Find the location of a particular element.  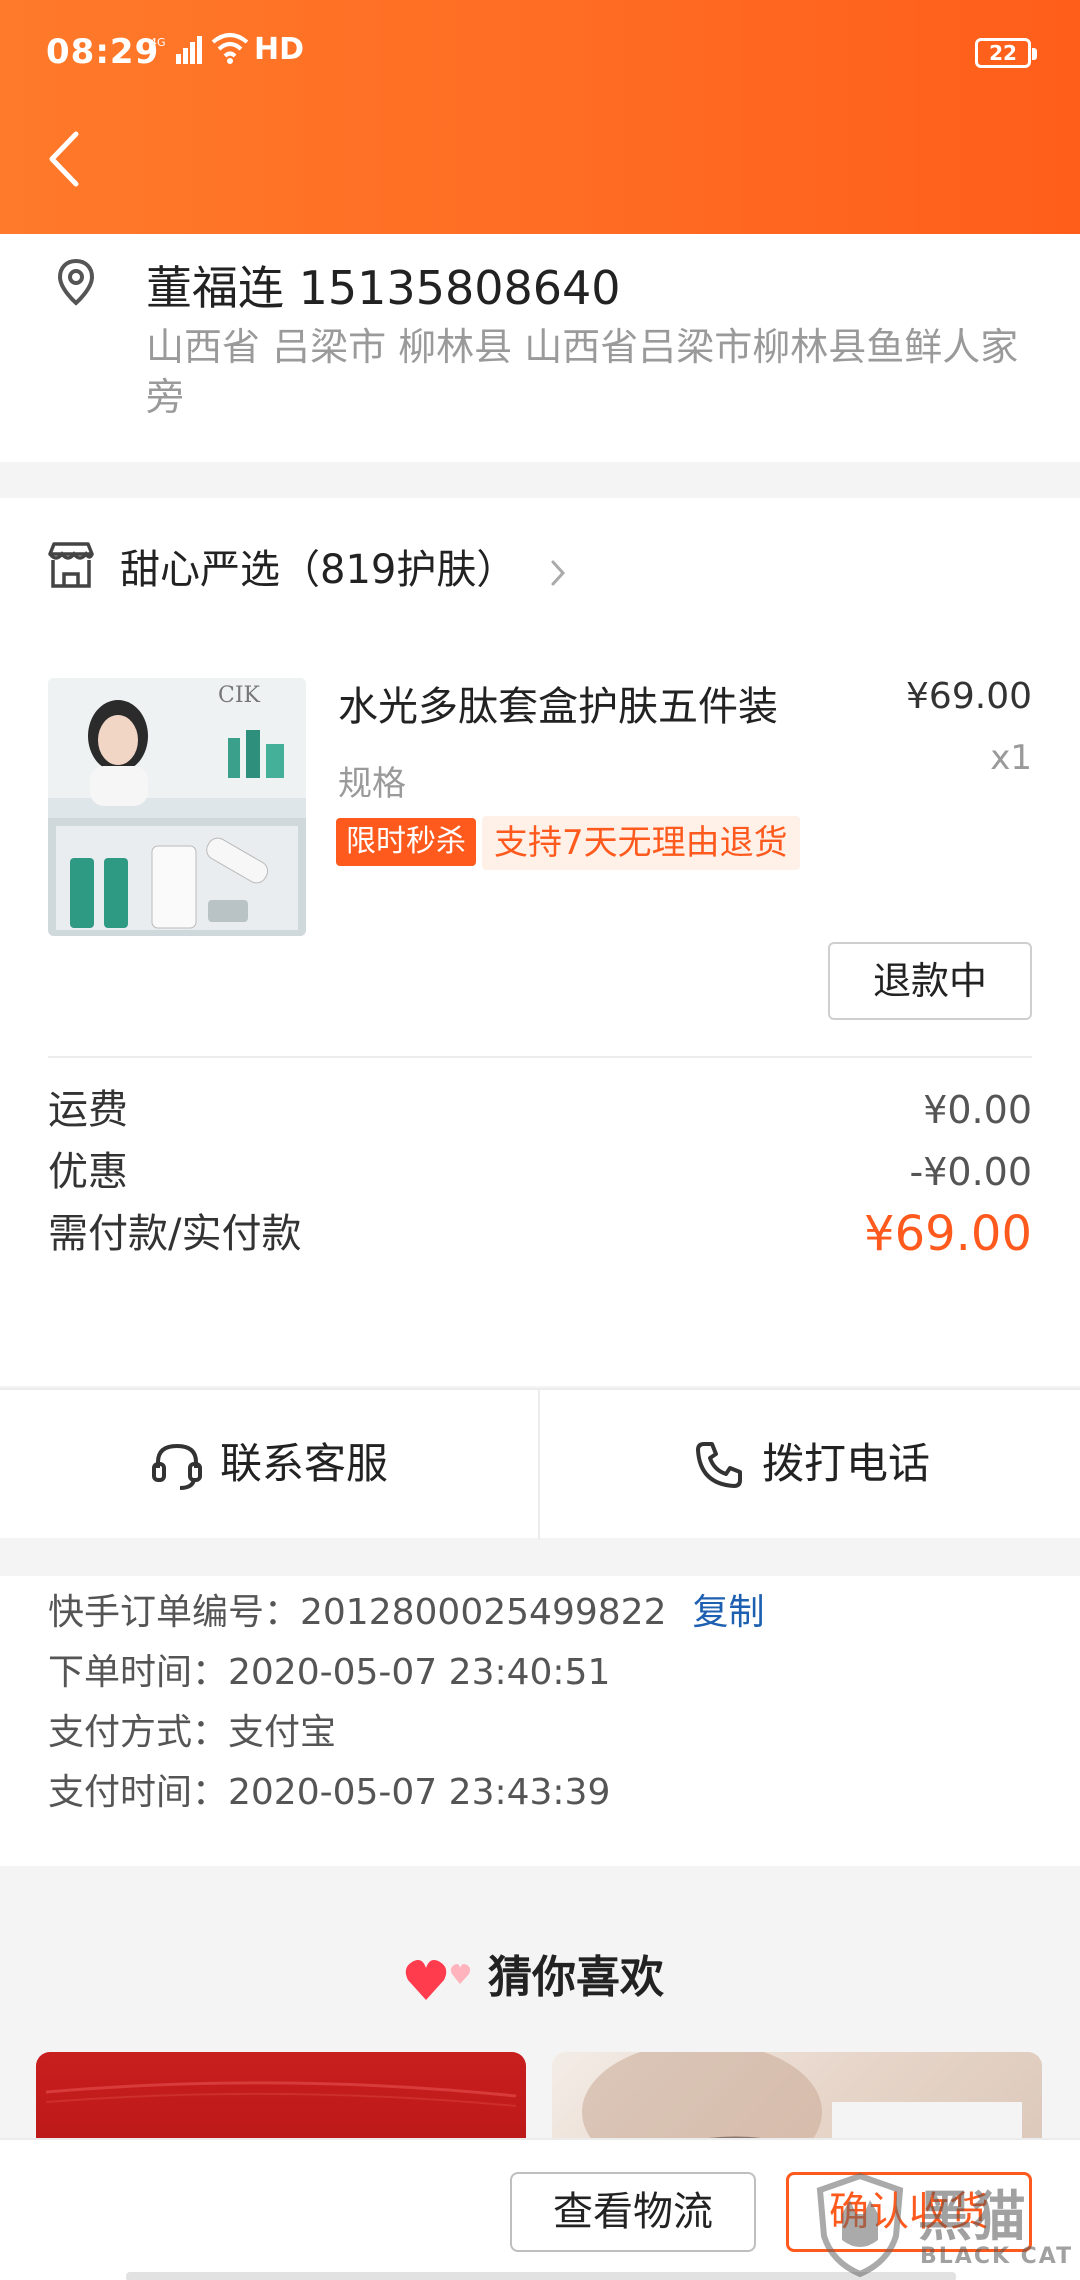

call-phone-button: 拨打电话 is located at coordinates (810, 1465).